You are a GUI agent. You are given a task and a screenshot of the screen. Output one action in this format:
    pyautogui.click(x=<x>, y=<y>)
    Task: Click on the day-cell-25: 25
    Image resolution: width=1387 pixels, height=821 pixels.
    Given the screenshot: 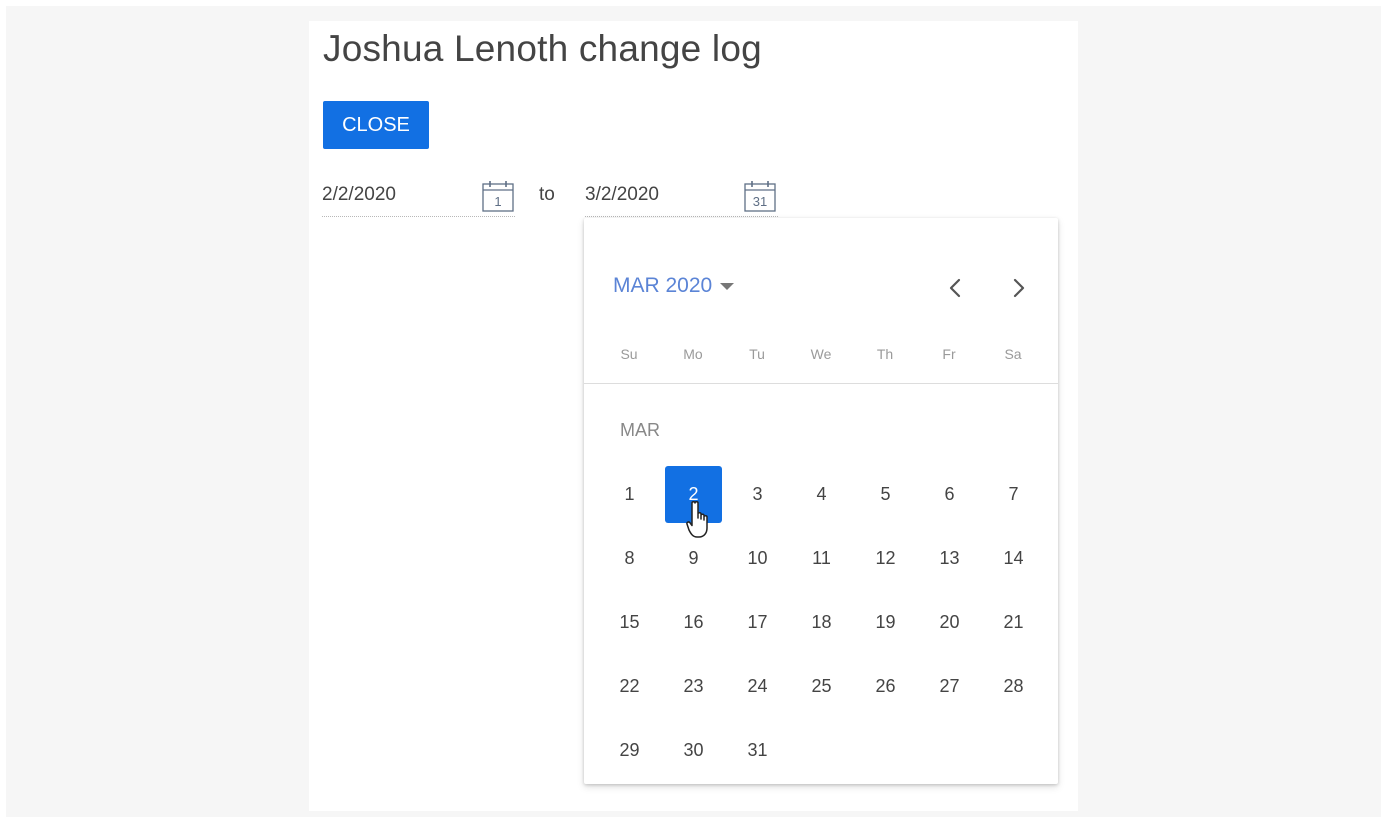 What is the action you would take?
    pyautogui.click(x=821, y=686)
    